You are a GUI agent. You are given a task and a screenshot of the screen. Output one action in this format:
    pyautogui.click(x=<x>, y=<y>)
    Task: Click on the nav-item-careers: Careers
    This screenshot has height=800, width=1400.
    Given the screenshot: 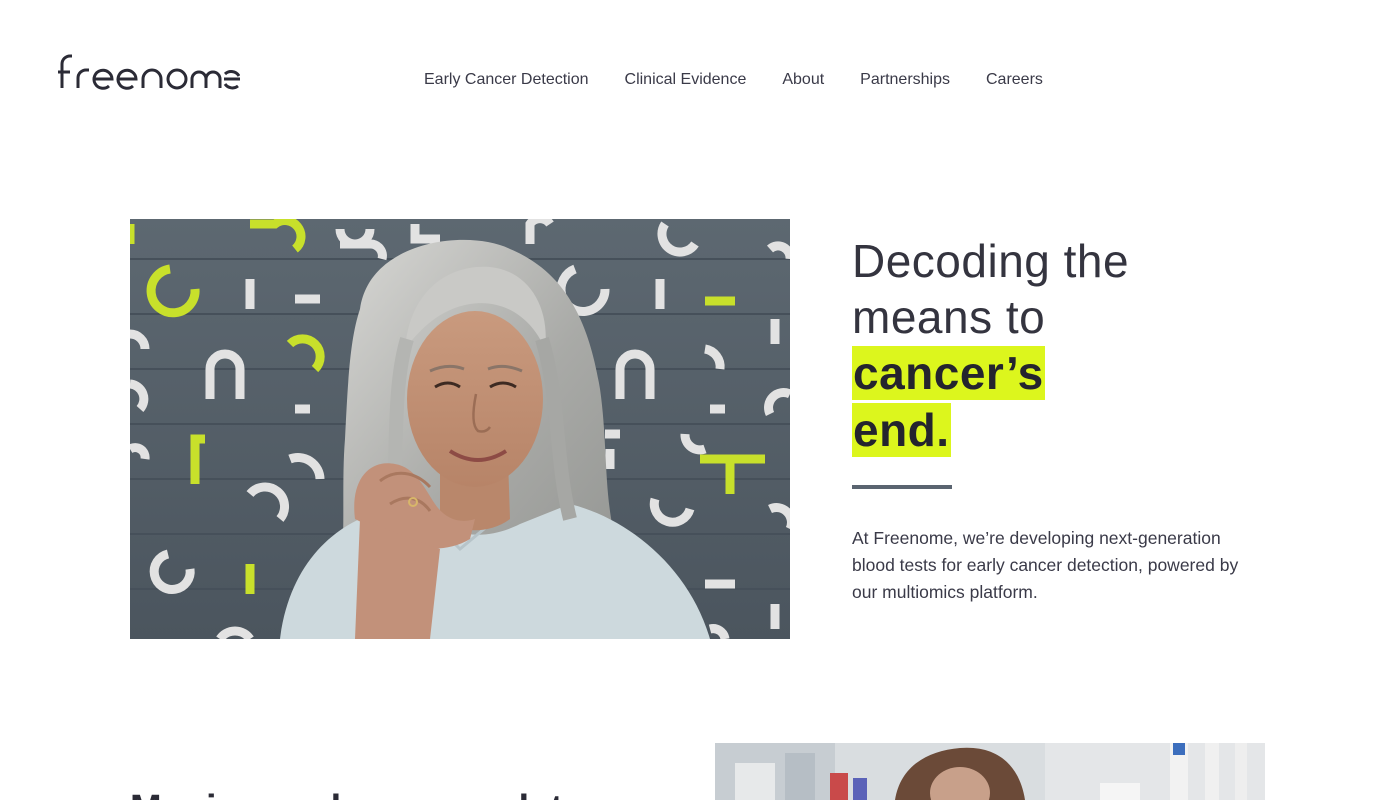 What is the action you would take?
    pyautogui.click(x=1014, y=80)
    